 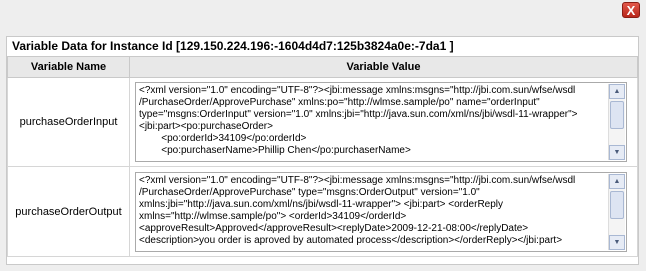 I want to click on table-header-row: Variable Name Variable Value, so click(x=322, y=67).